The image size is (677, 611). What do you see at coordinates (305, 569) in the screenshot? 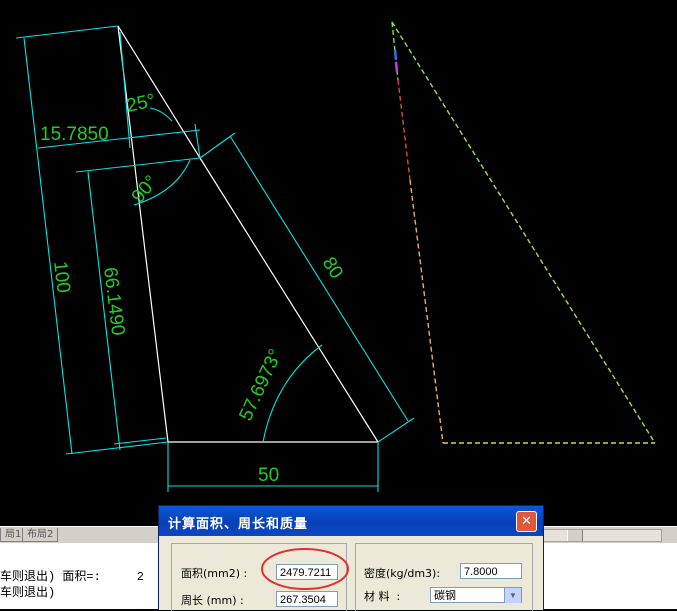
I see `highlight-circle` at bounding box center [305, 569].